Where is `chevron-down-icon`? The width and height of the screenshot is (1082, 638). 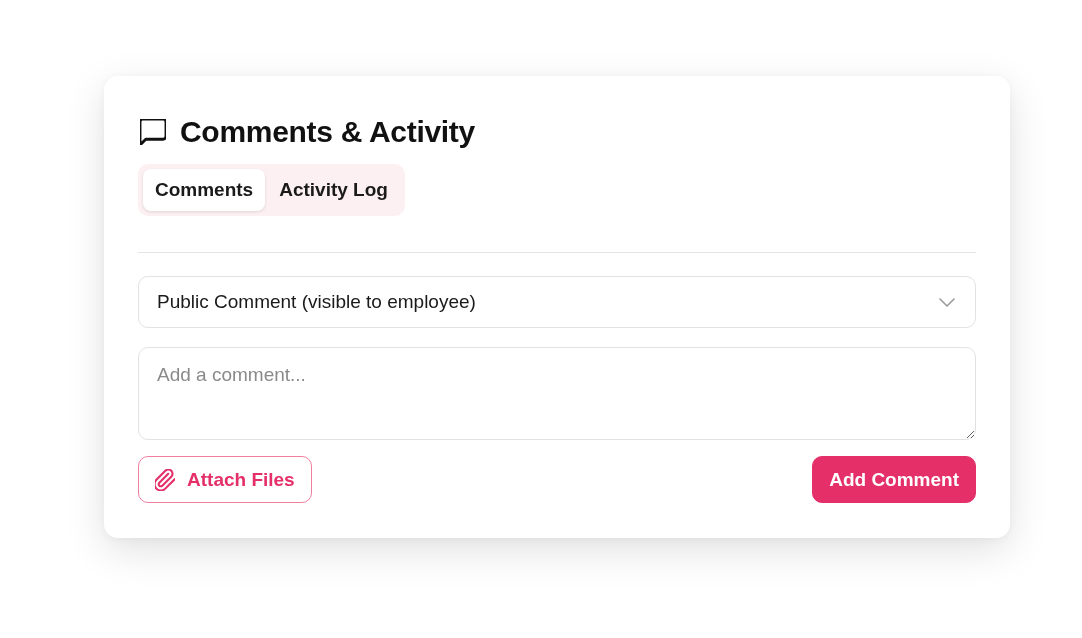 chevron-down-icon is located at coordinates (947, 302).